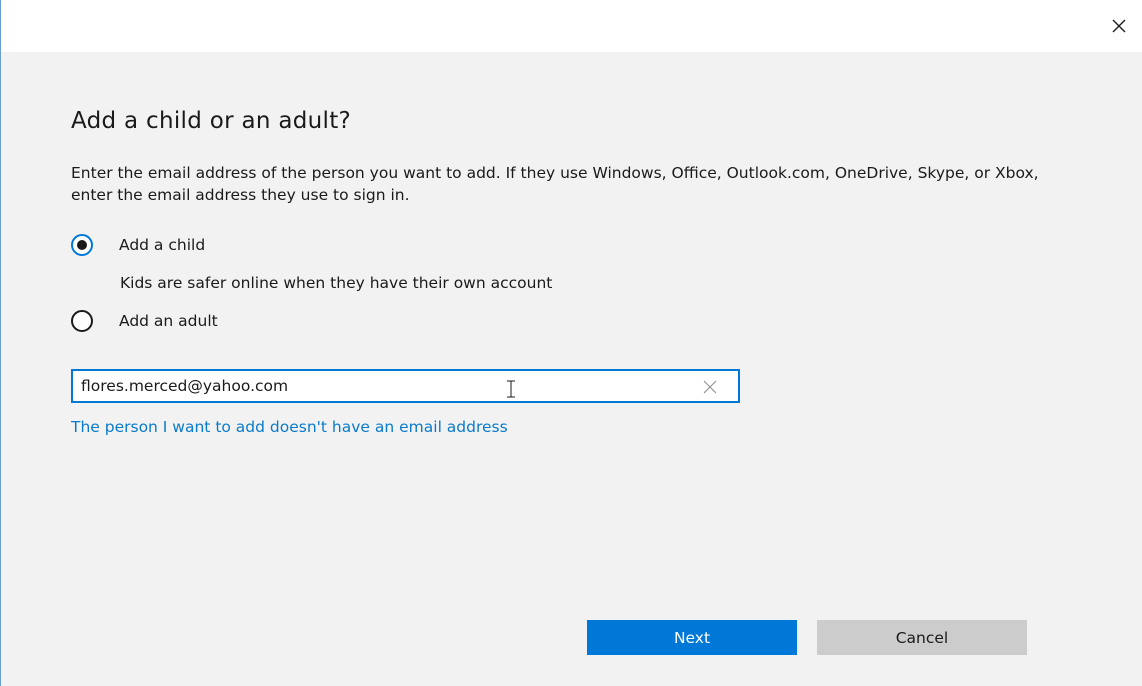 Image resolution: width=1142 pixels, height=686 pixels. Describe the element at coordinates (82, 321) in the screenshot. I see `add-adult-radio` at that location.